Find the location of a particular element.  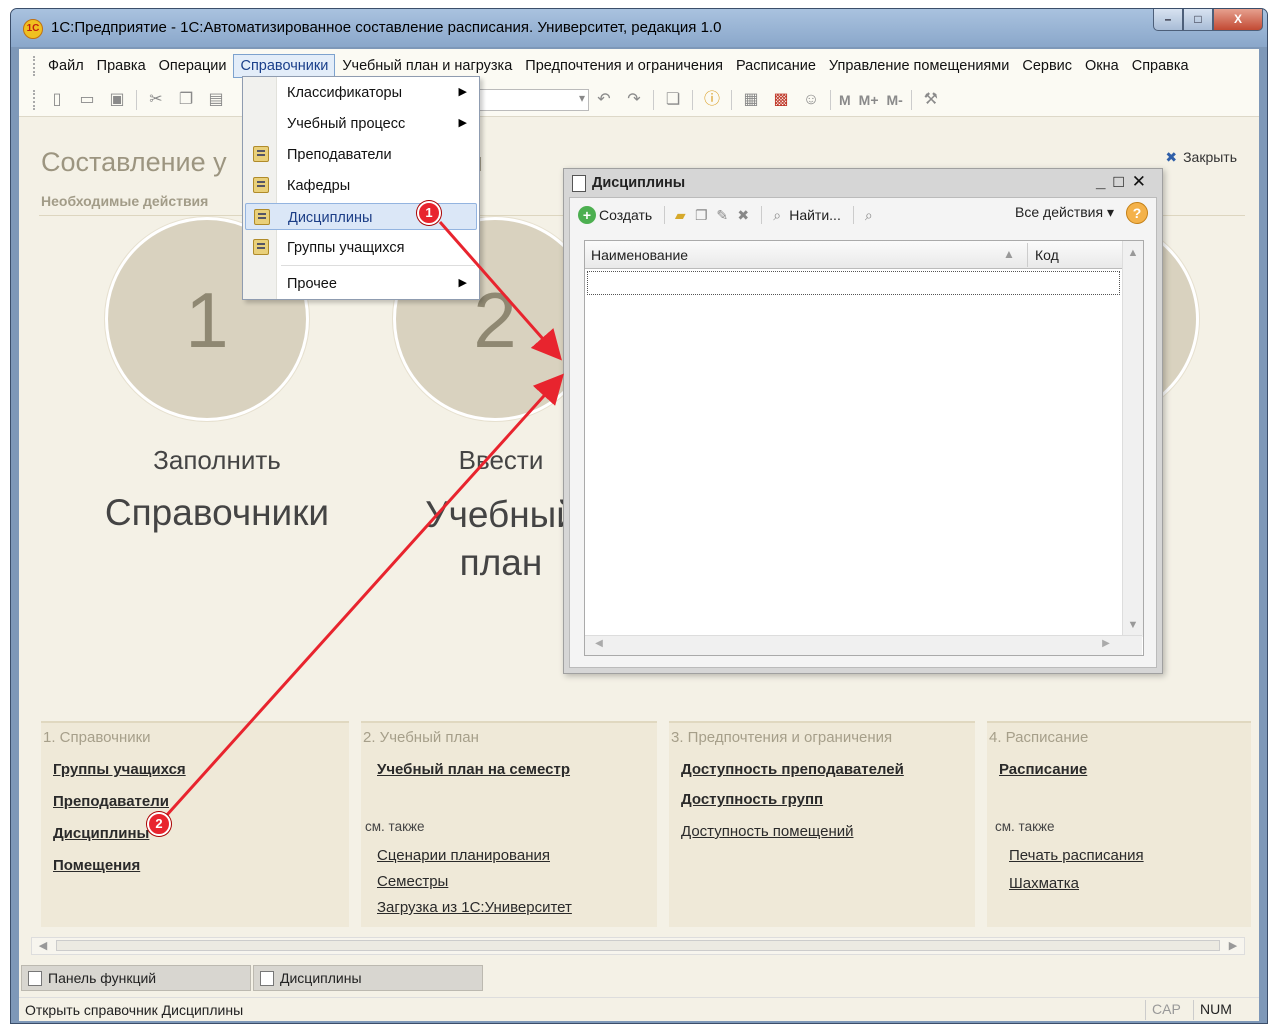

minimize-button: – is located at coordinates (1168, 20).